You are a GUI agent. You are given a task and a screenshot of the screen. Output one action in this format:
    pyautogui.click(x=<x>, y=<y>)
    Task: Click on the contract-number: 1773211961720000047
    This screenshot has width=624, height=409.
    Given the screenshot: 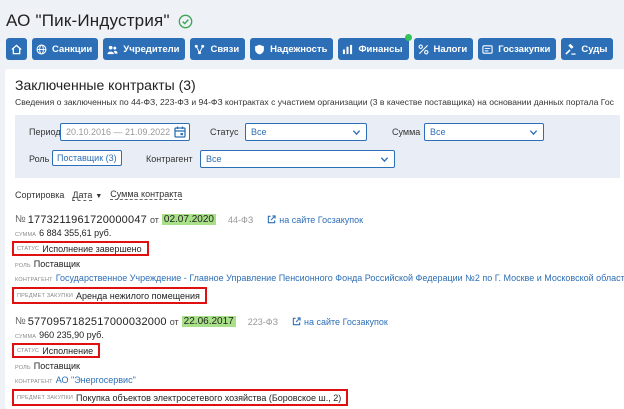 What is the action you would take?
    pyautogui.click(x=87, y=220)
    